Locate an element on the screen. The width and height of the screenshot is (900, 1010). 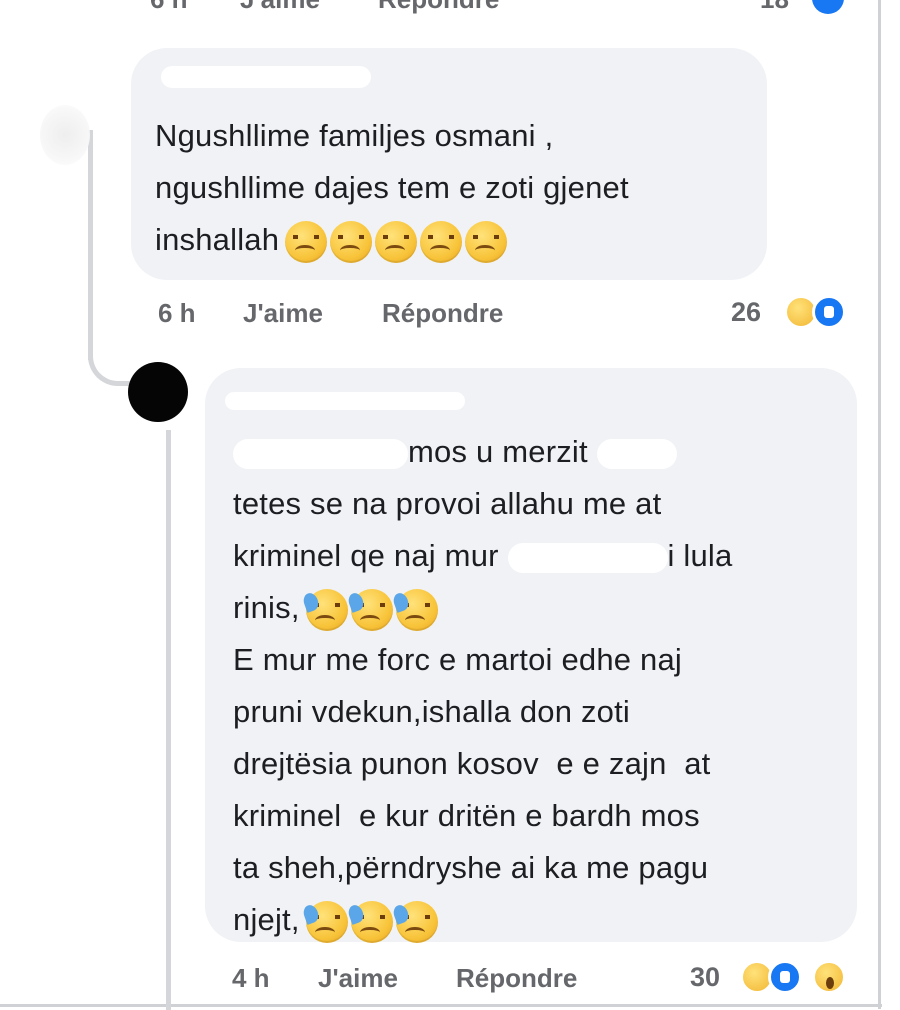
frame-border-right is located at coordinates (879, 504).